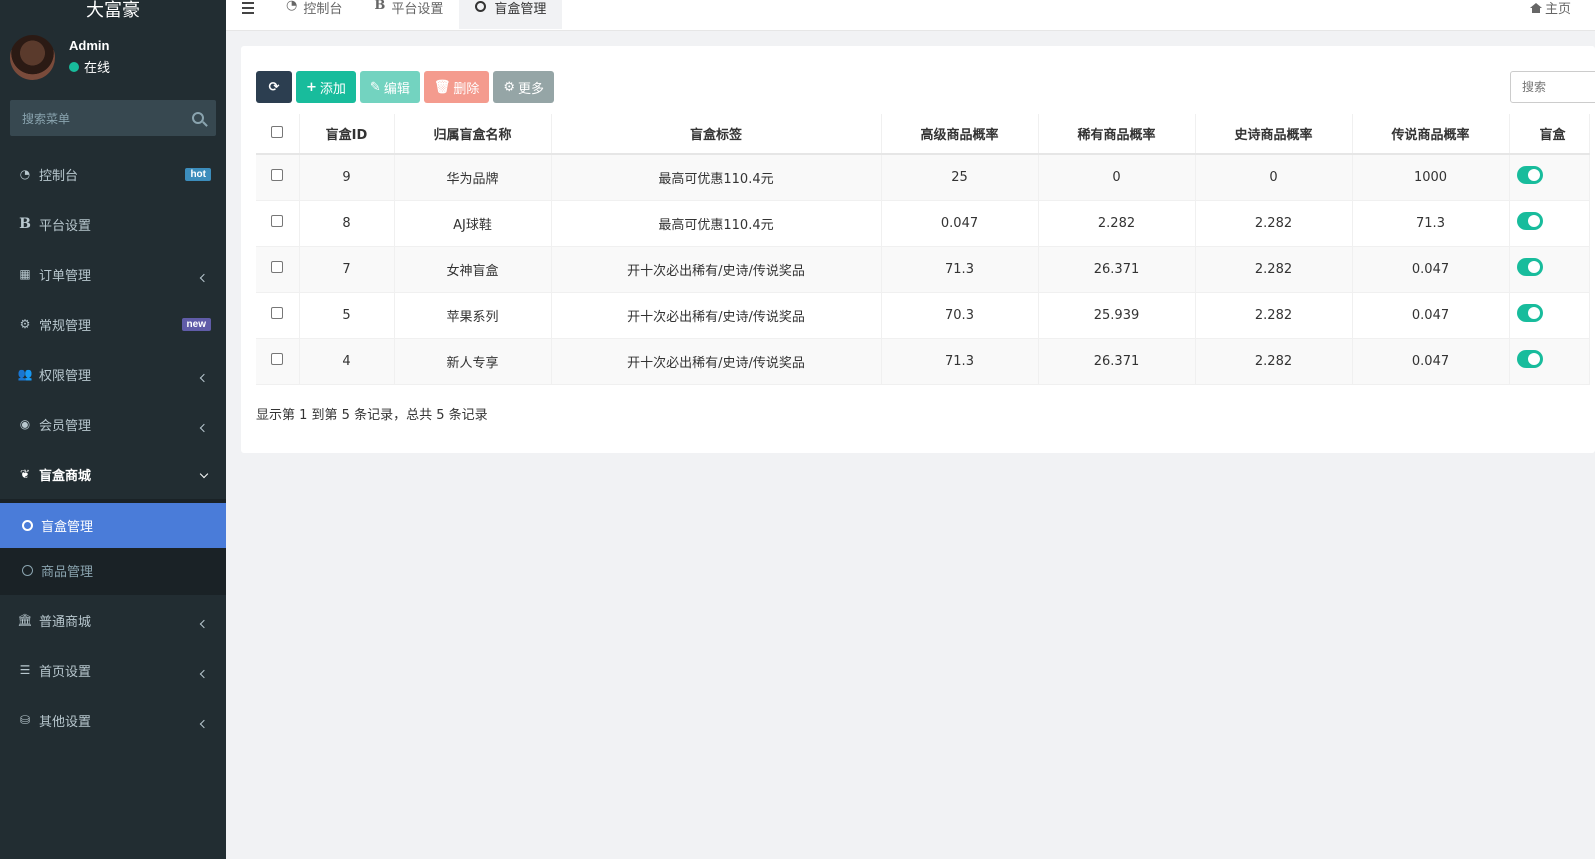  Describe the element at coordinates (716, 134) in the screenshot. I see `column-header: 盲盒标签` at that location.